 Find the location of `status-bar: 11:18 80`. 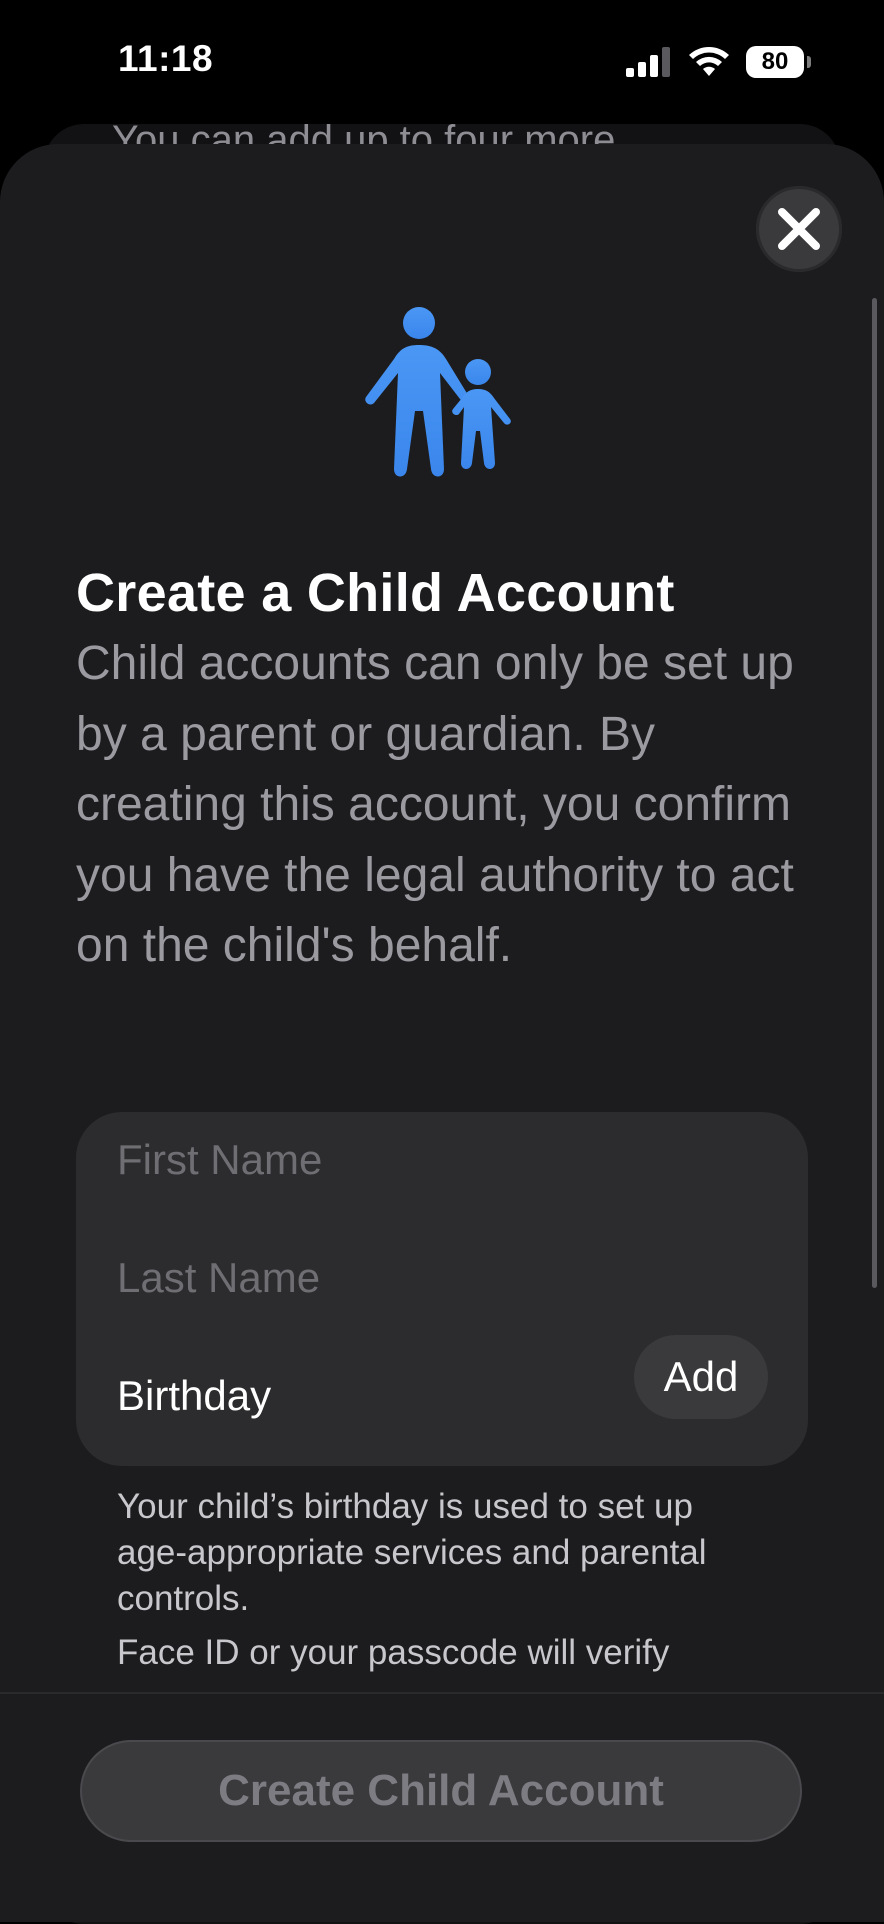

status-bar: 11:18 80 is located at coordinates (442, 65).